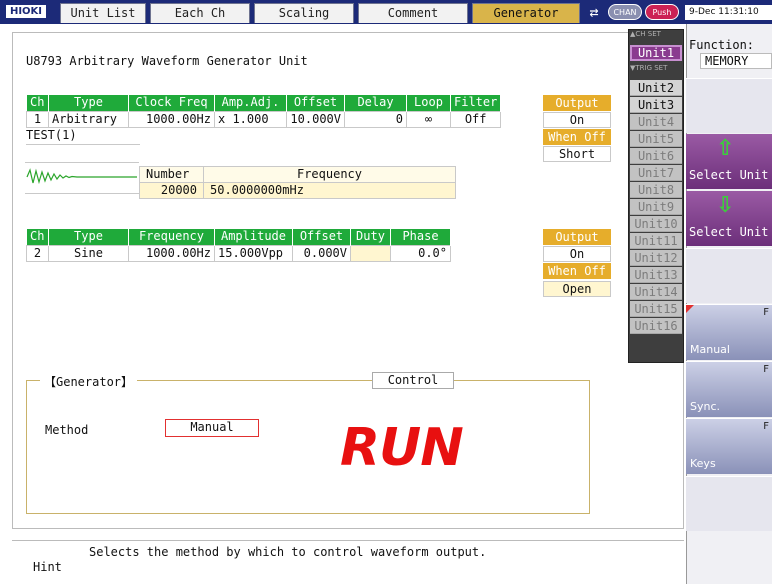  What do you see at coordinates (171, 119) in the screenshot?
I see `ch1-clock-freq-field: 1000.00Hz` at bounding box center [171, 119].